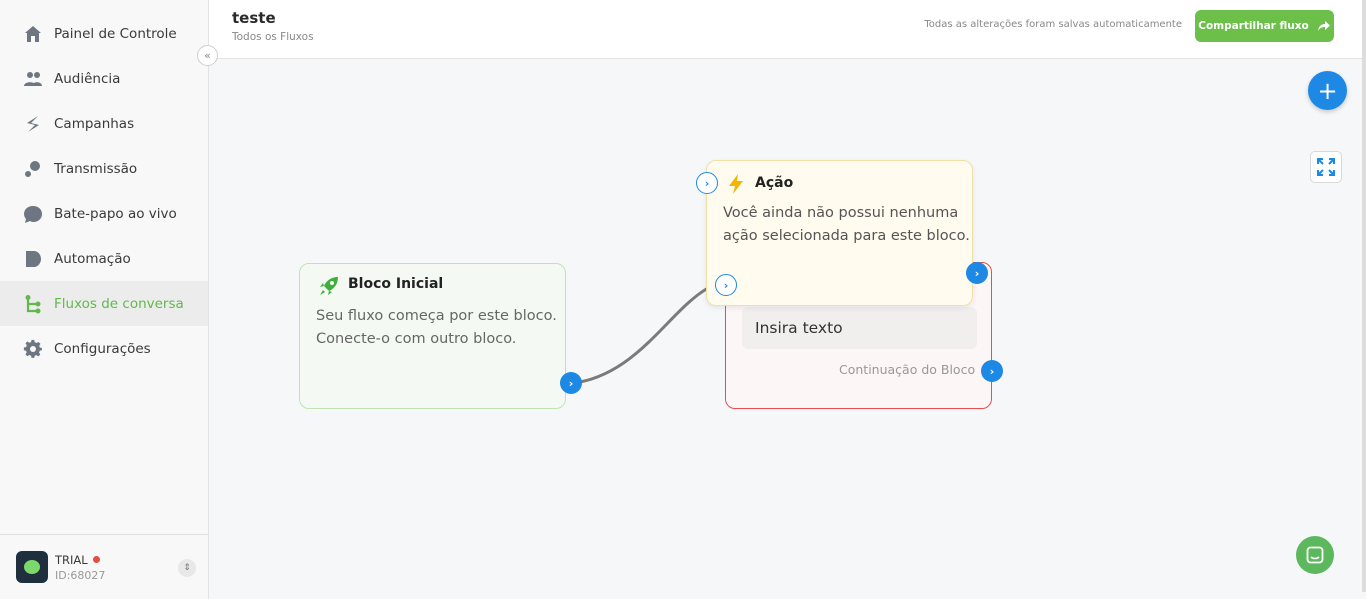 Image resolution: width=1366 pixels, height=599 pixels. What do you see at coordinates (187, 568) in the screenshot?
I see `switch-account-icon: ⇕` at bounding box center [187, 568].